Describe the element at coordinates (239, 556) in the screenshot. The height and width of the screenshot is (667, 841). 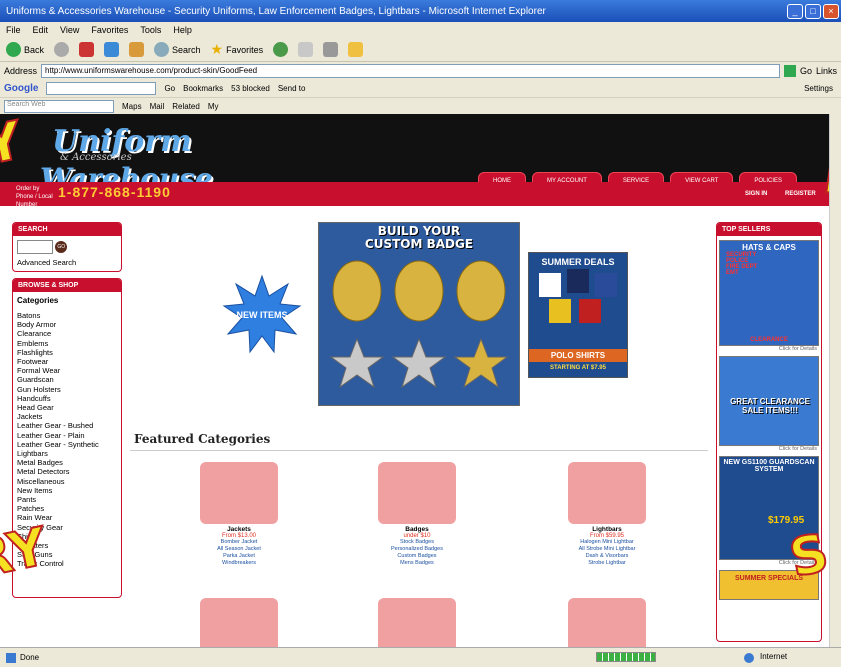
I see `card-link: Parka Jacket` at that location.